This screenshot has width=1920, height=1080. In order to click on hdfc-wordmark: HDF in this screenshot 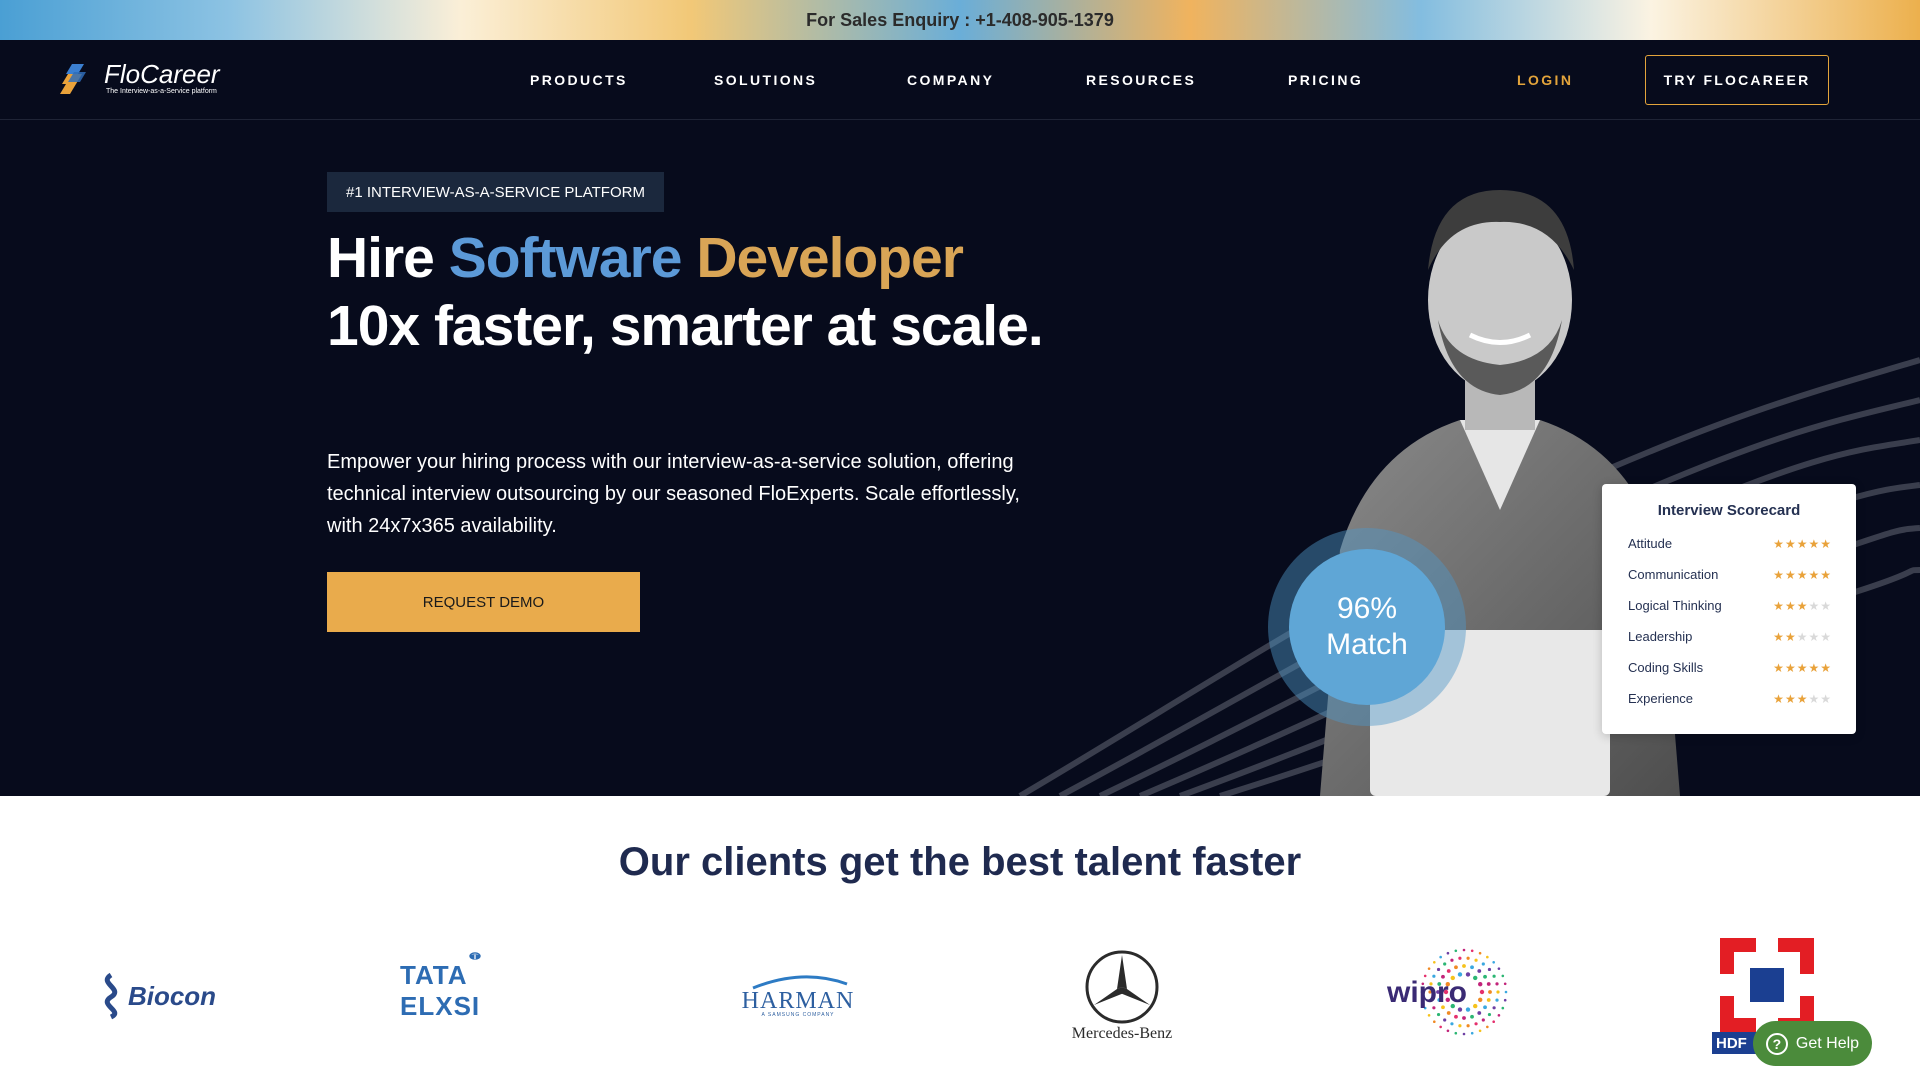, I will do `click(1731, 1043)`.